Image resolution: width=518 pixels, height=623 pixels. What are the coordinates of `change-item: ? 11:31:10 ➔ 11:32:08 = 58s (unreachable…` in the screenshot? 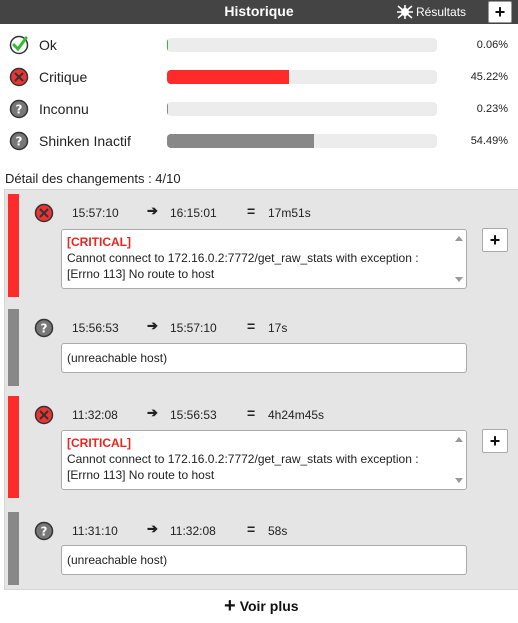 It's located at (259, 548).